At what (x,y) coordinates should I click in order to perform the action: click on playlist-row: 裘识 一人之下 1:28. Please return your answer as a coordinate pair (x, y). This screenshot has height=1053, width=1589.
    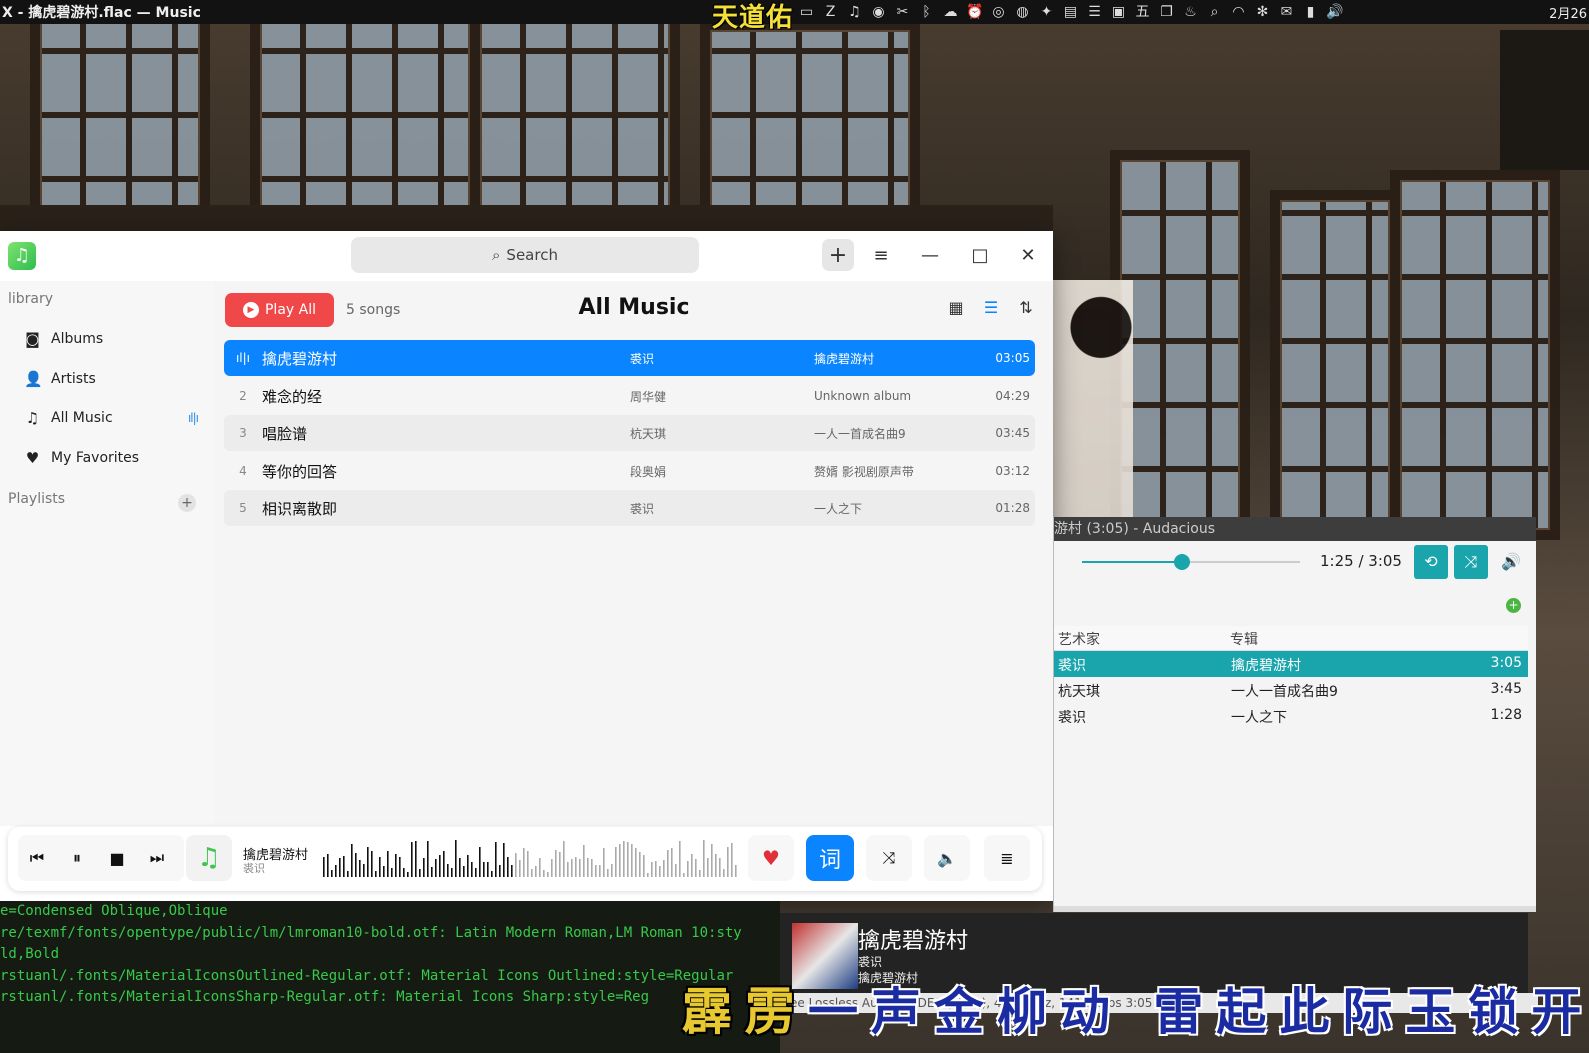
    Looking at the image, I should click on (1291, 716).